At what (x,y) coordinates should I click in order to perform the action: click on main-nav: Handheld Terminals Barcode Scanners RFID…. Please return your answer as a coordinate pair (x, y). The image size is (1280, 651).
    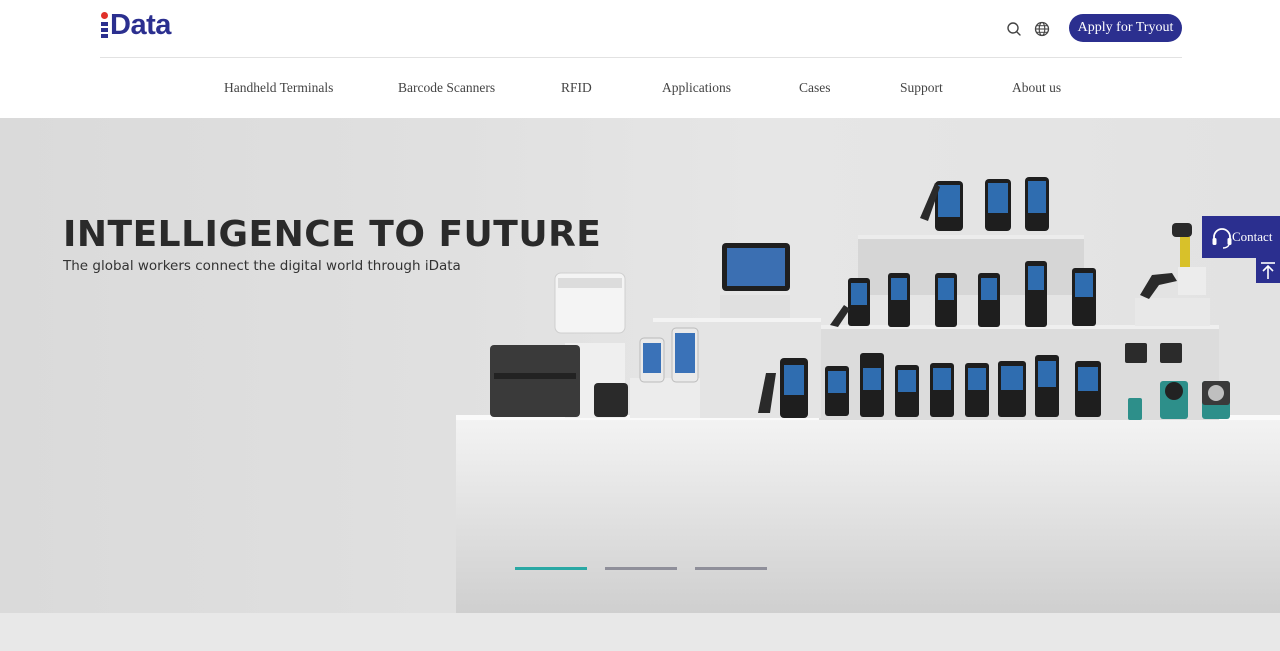
    Looking at the image, I should click on (640, 88).